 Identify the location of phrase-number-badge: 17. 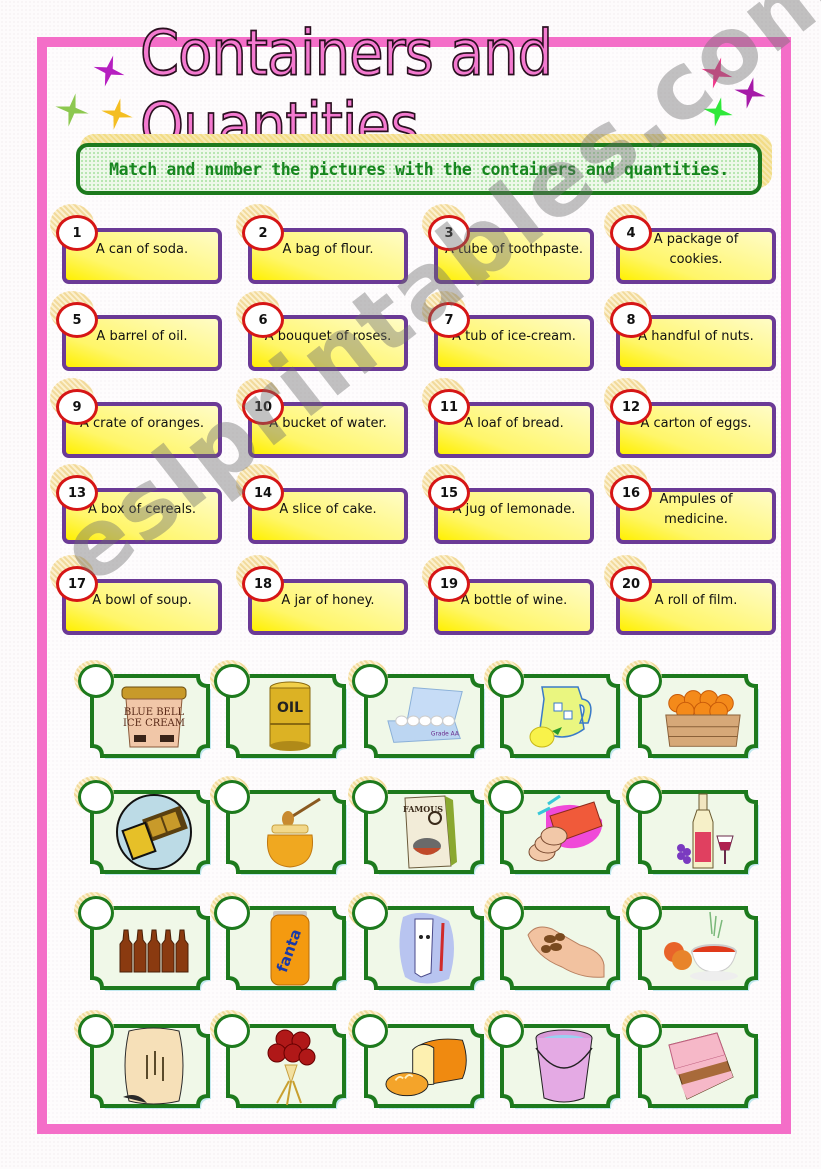
(77, 584).